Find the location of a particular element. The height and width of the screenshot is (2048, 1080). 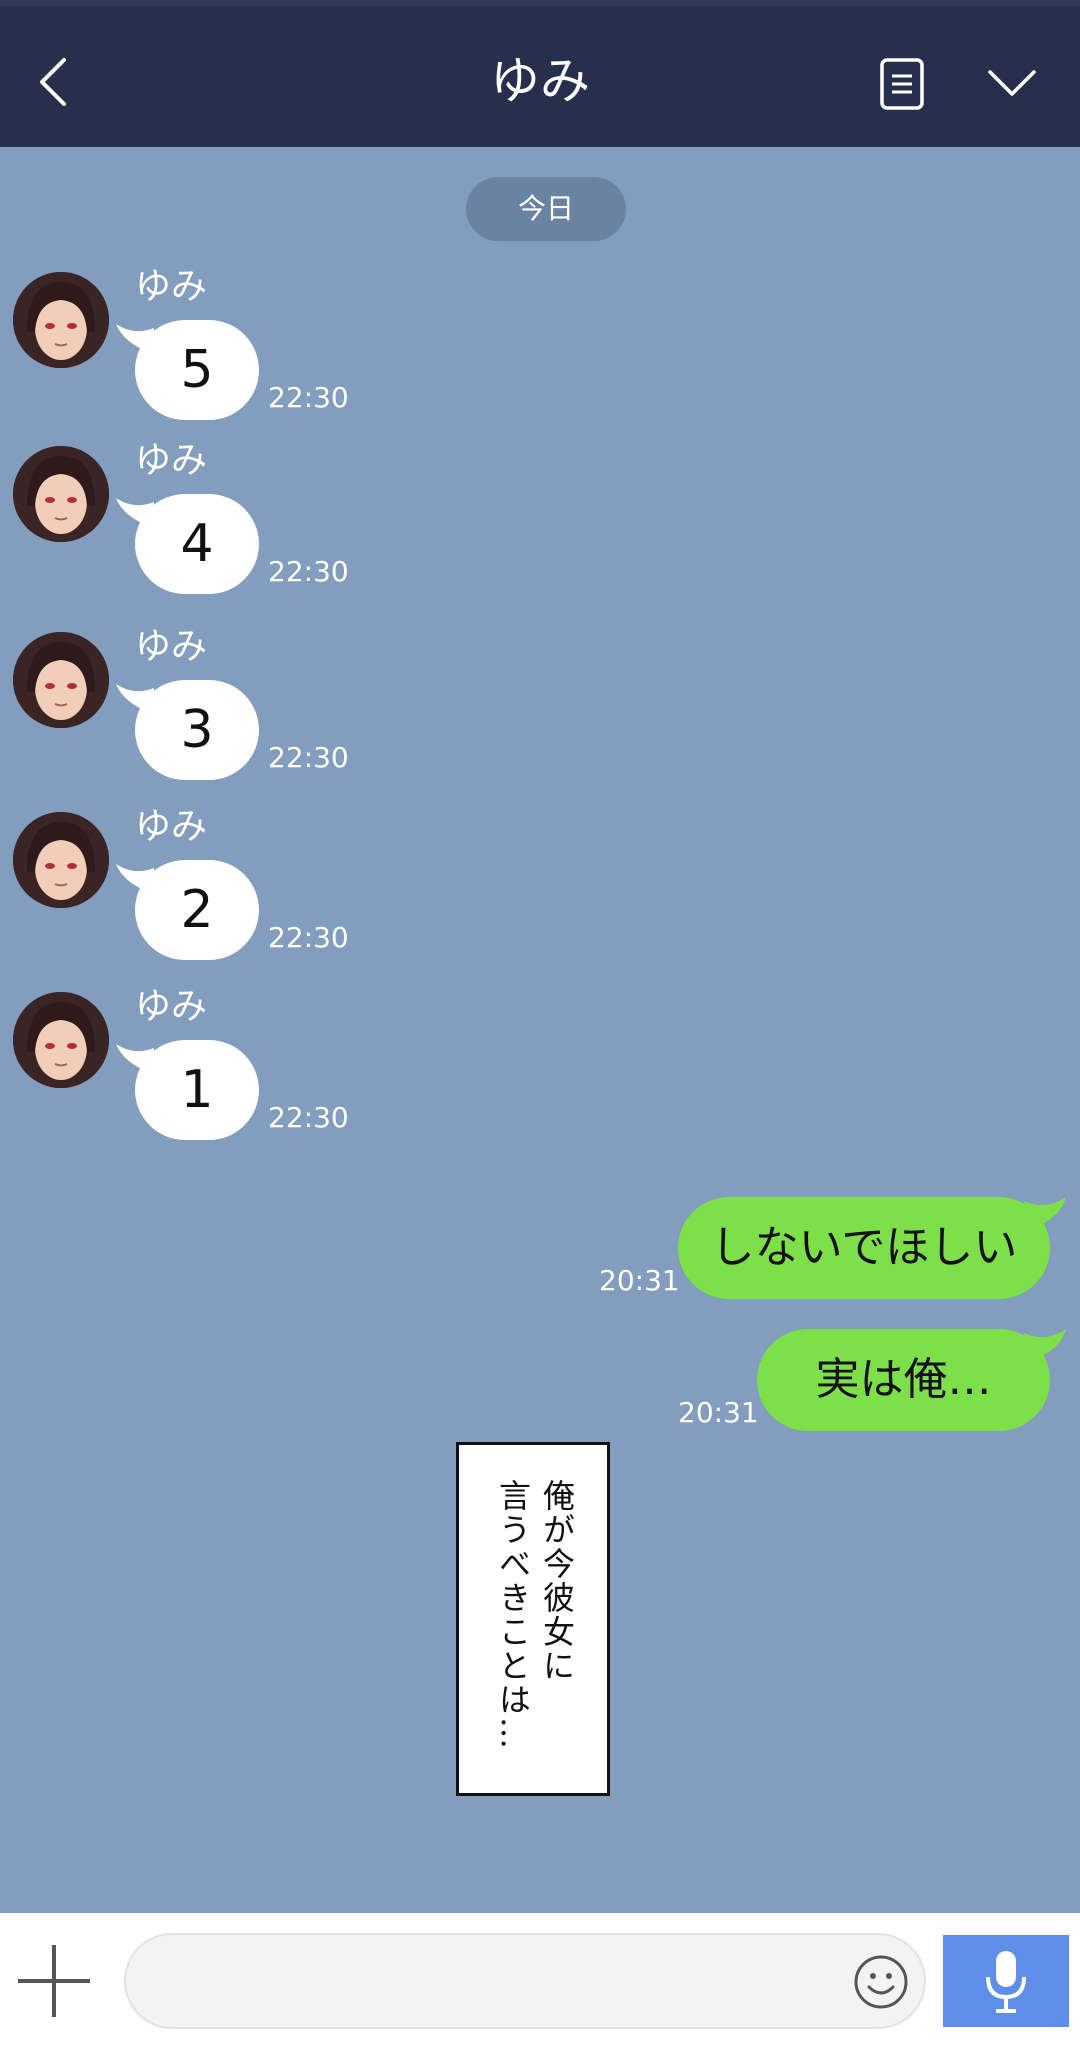

caption-line-1: 俺が今彼女に is located at coordinates (557, 1581).